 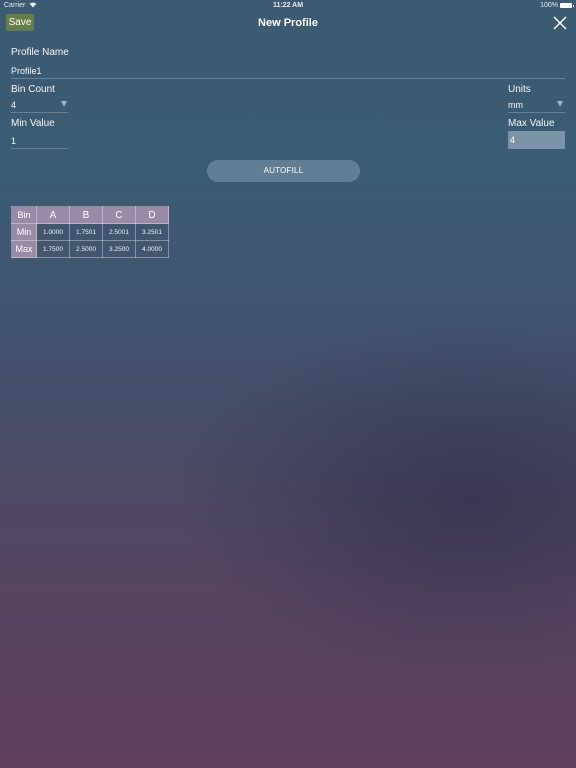 I want to click on autofill-button: AUTOFILL, so click(x=283, y=171).